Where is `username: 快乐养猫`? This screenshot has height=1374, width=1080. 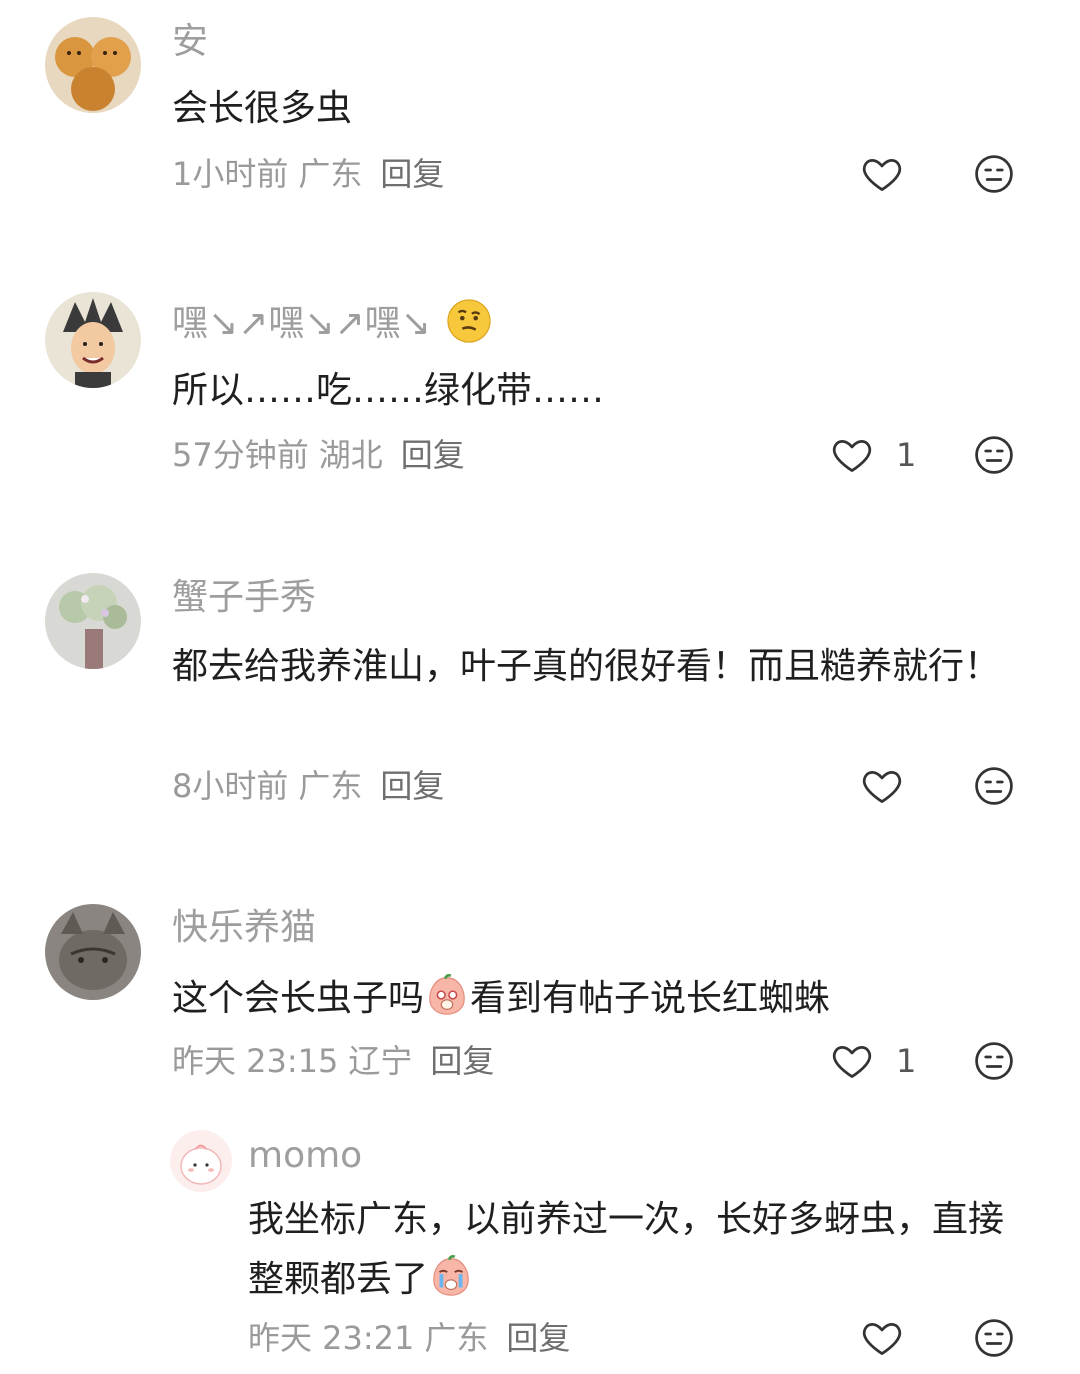 username: 快乐养猫 is located at coordinates (244, 928).